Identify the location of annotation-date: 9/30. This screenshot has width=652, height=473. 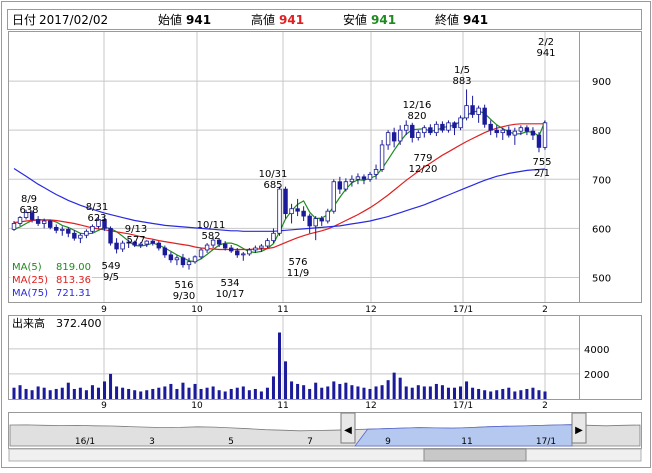
(184, 296).